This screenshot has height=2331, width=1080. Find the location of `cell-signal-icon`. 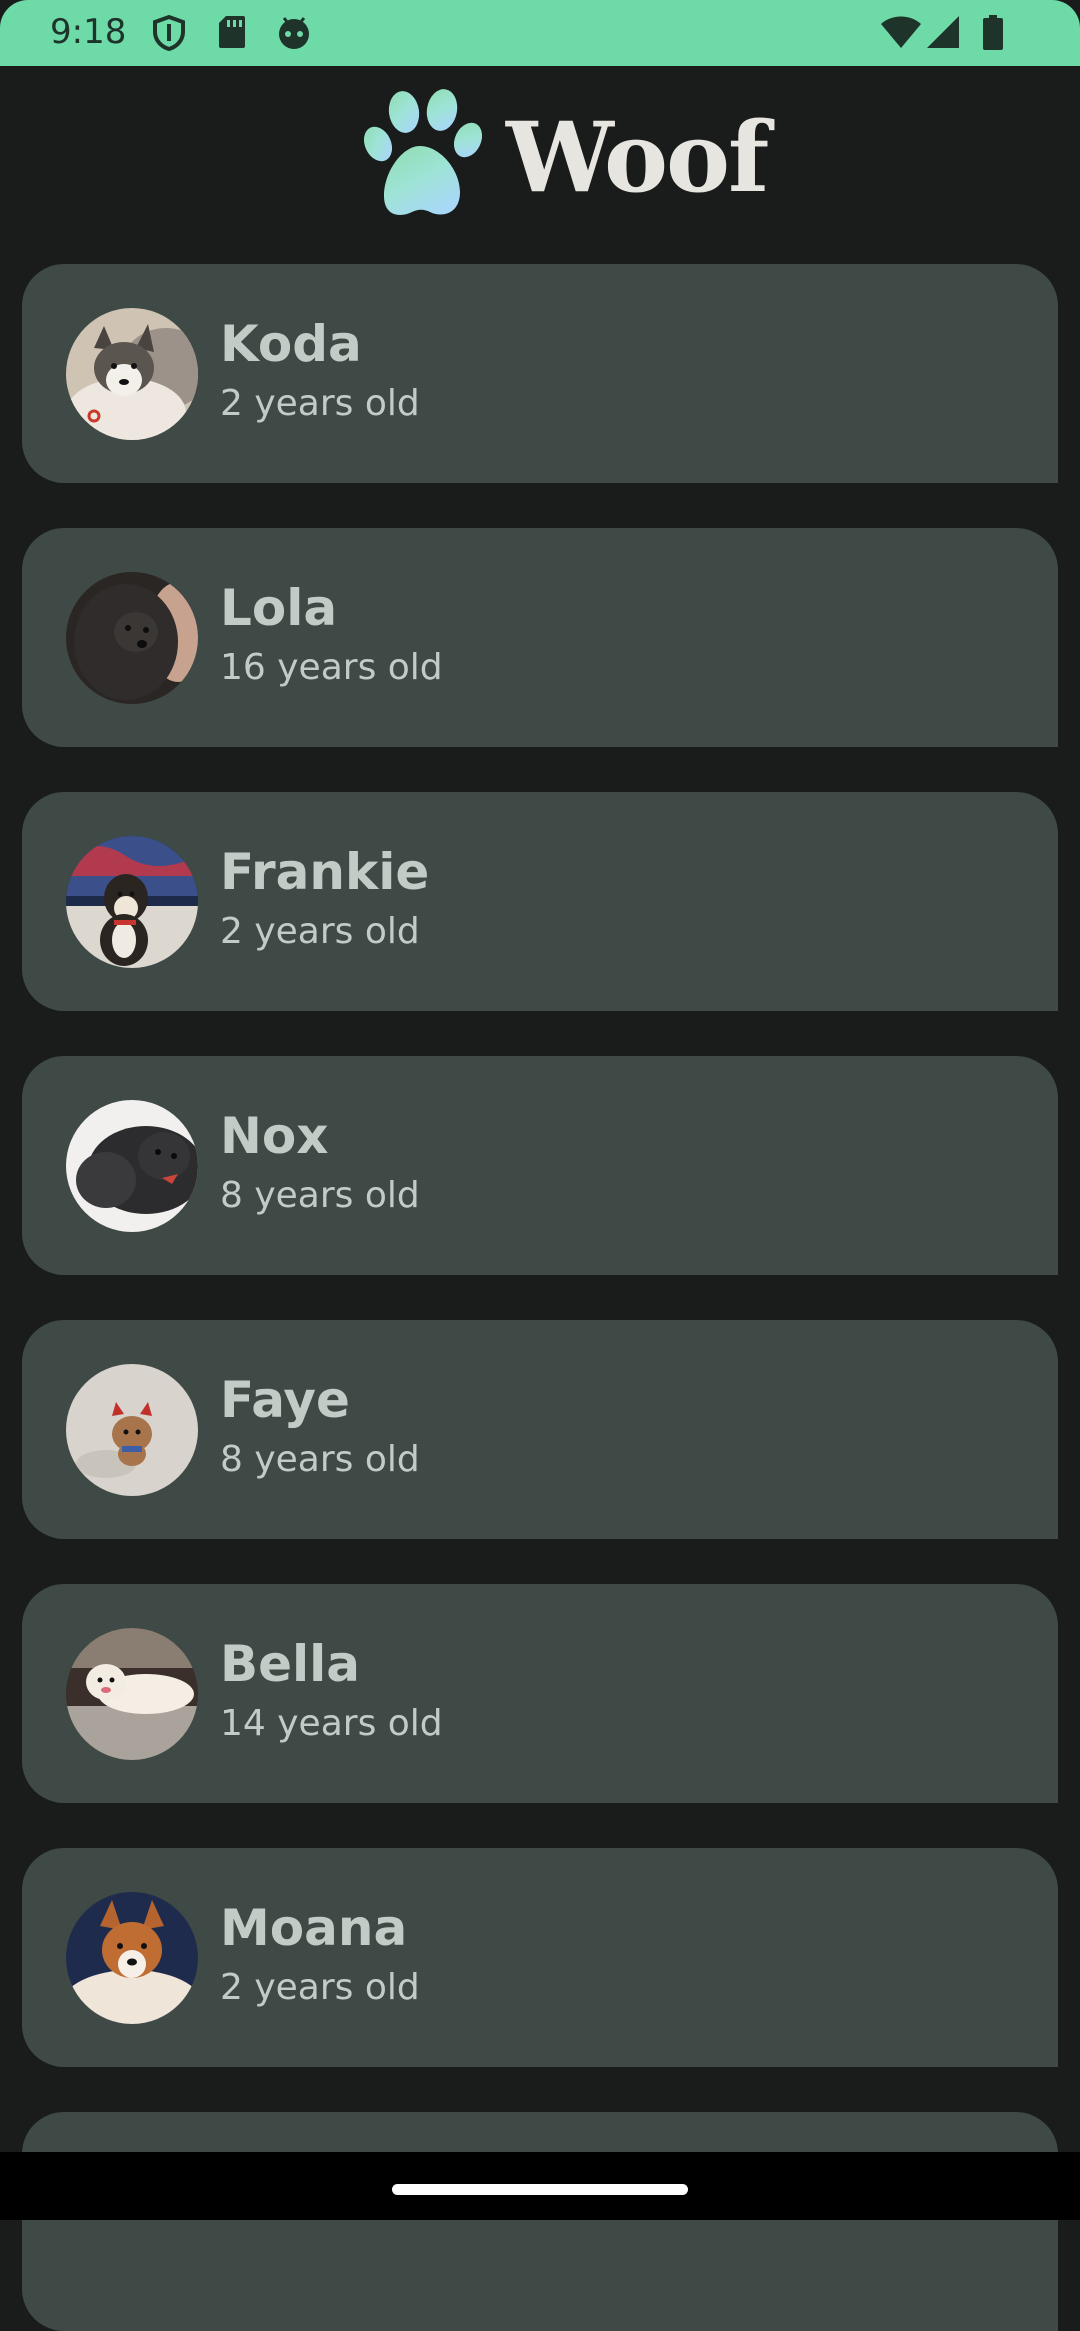

cell-signal-icon is located at coordinates (943, 34).